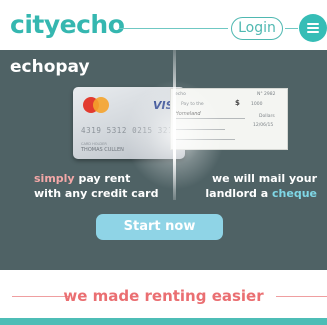 This screenshot has height=325, width=327. Describe the element at coordinates (239, 193) in the screenshot. I see `tagline-text: landlord a` at that location.